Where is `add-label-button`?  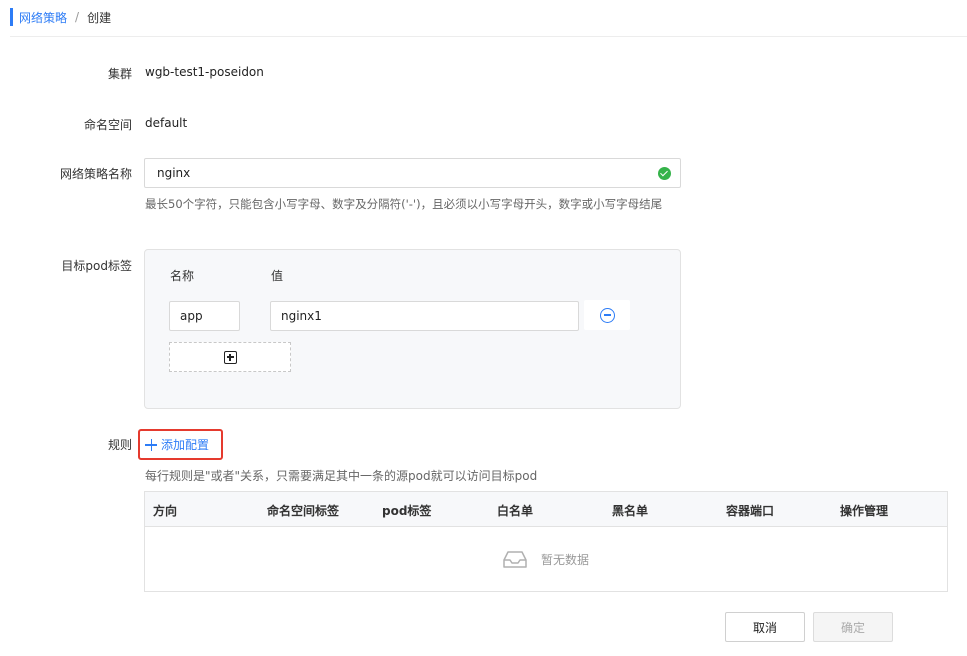 add-label-button is located at coordinates (230, 357).